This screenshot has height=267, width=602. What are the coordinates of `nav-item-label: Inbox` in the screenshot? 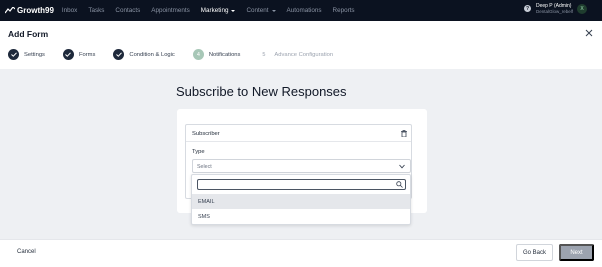 It's located at (69, 10).